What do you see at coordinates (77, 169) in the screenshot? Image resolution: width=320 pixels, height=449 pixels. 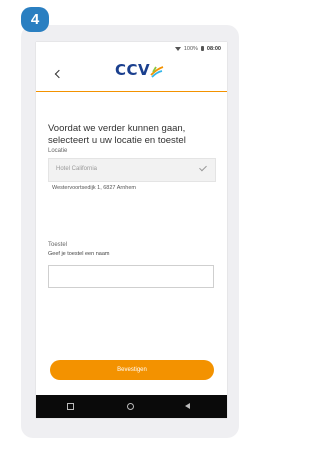 I see `location-value: Hotel California` at bounding box center [77, 169].